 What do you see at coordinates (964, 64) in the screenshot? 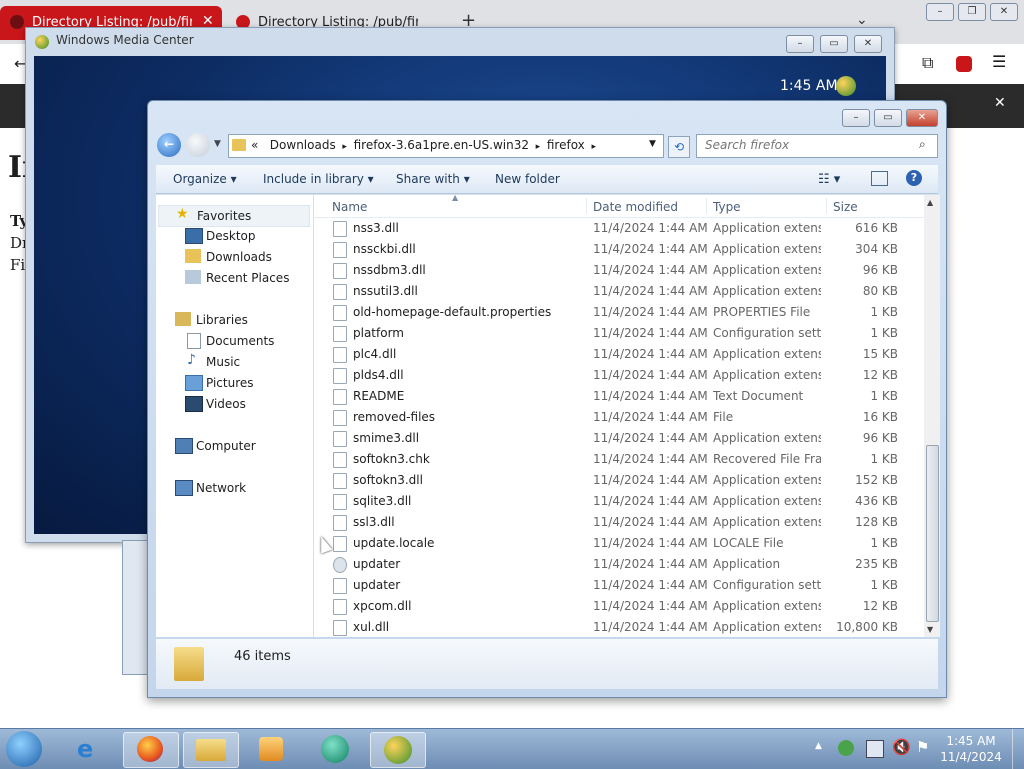
I see `ublock-icon` at bounding box center [964, 64].